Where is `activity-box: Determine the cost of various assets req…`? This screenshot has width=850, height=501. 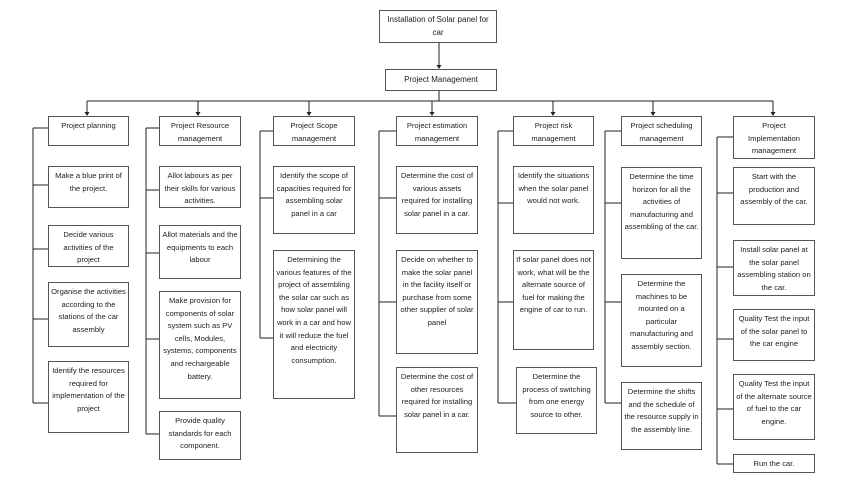 activity-box: Determine the cost of various assets req… is located at coordinates (437, 200).